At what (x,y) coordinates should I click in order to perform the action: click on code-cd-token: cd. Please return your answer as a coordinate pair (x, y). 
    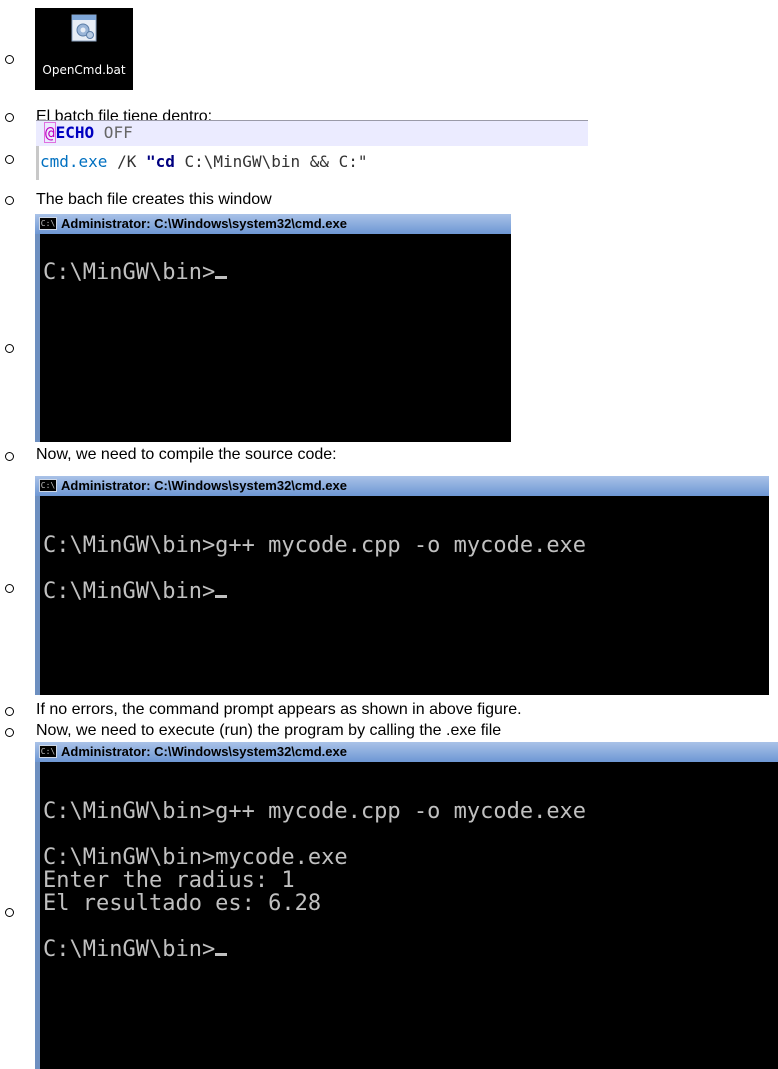
    Looking at the image, I should click on (165, 161).